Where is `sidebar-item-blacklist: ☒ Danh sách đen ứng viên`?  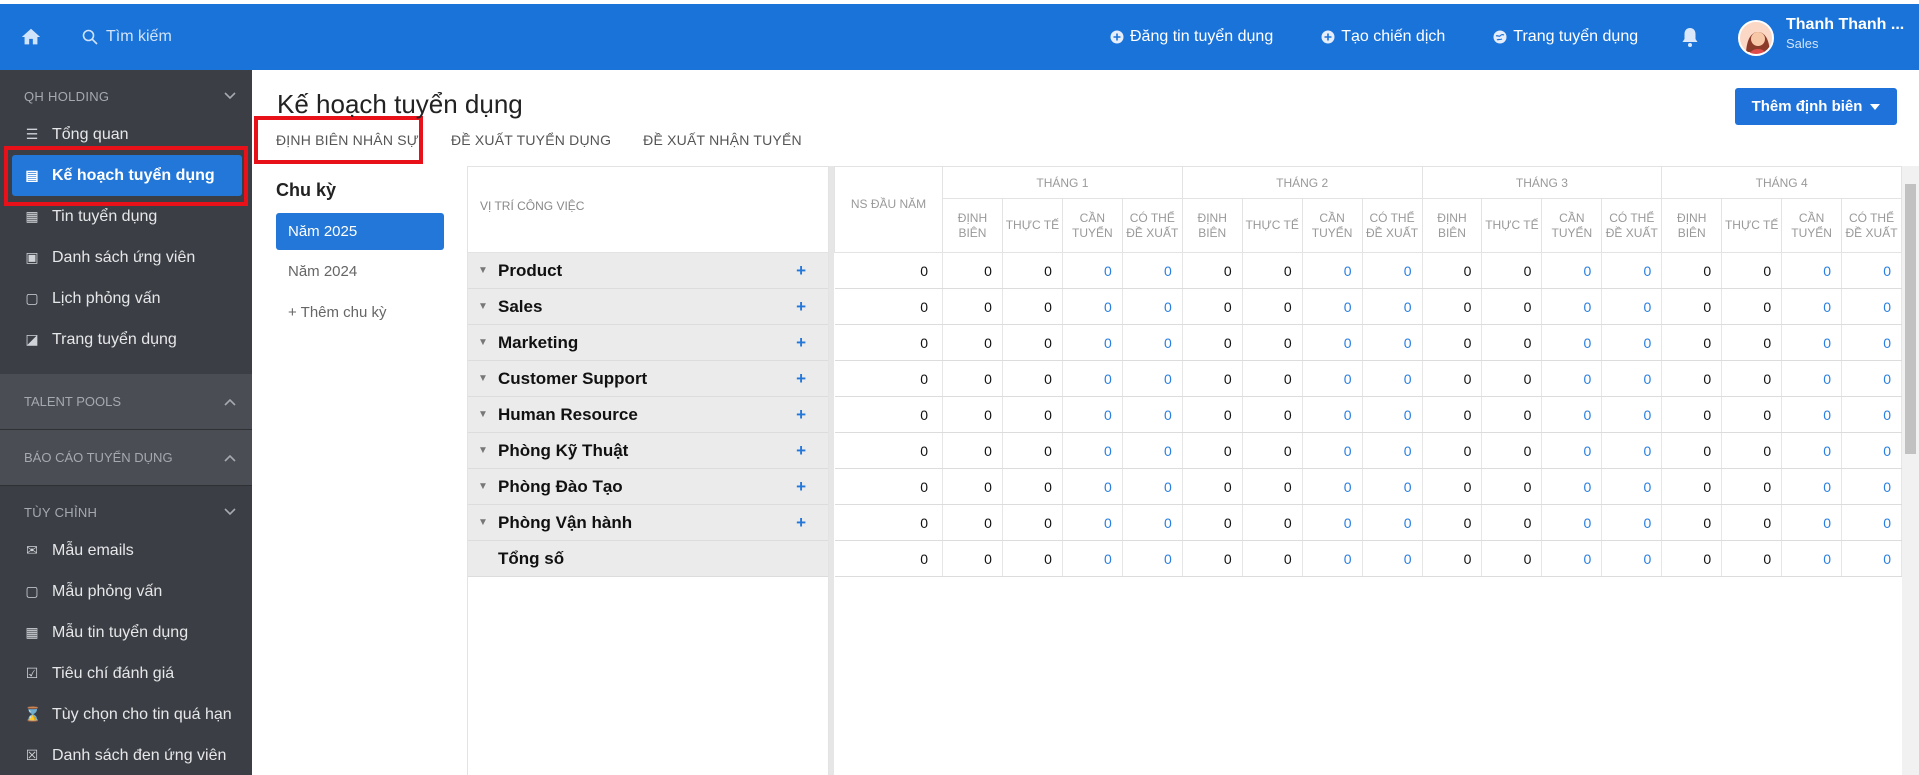 sidebar-item-blacklist: ☒ Danh sách đen ứng viên is located at coordinates (126, 755).